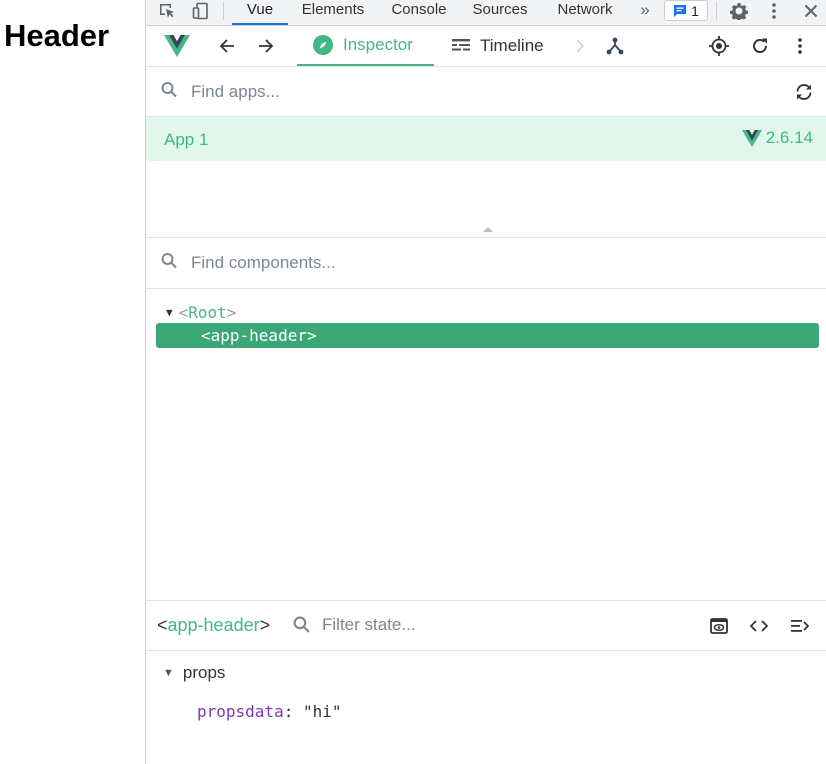  Describe the element at coordinates (804, 92) in the screenshot. I see `sync-icon` at that location.